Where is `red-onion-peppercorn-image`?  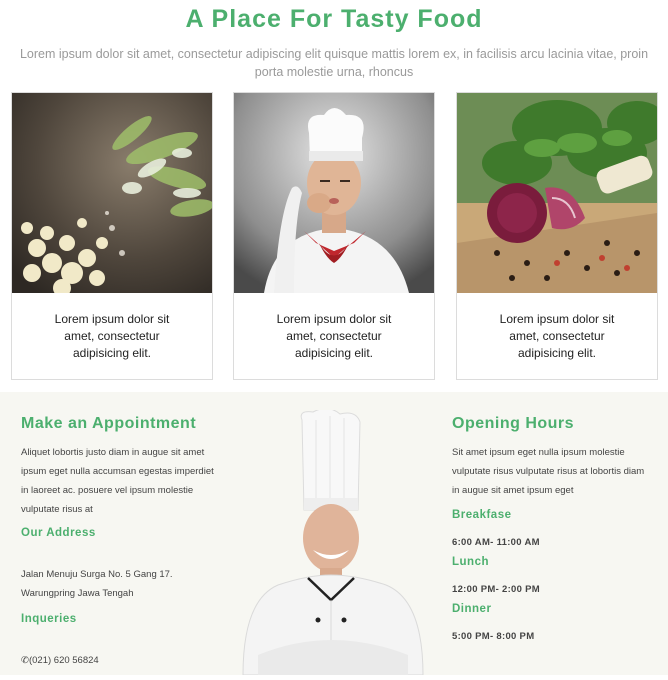 red-onion-peppercorn-image is located at coordinates (557, 193).